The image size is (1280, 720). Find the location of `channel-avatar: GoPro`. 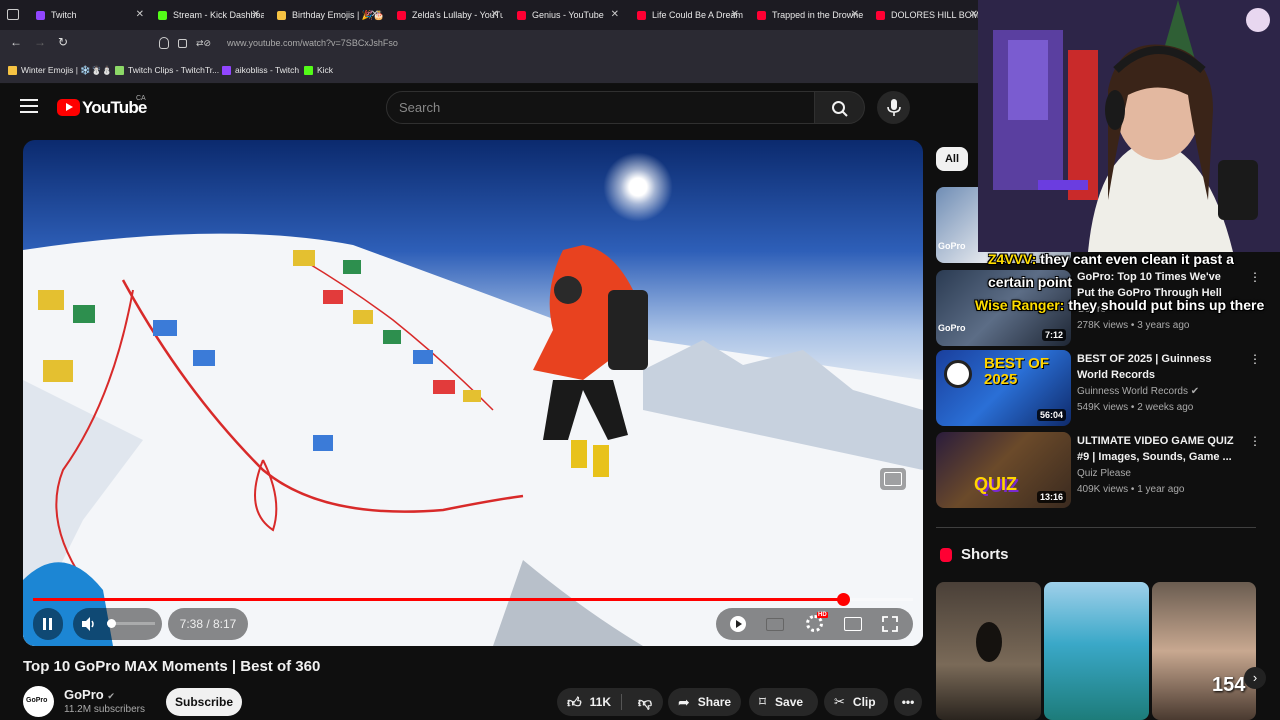

channel-avatar: GoPro is located at coordinates (38, 701).